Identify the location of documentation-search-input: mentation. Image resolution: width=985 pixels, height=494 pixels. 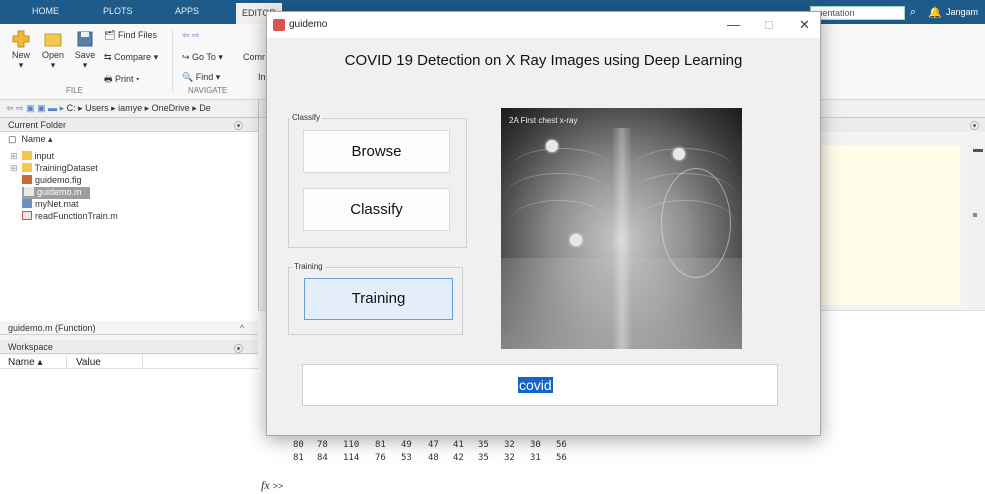
(857, 13).